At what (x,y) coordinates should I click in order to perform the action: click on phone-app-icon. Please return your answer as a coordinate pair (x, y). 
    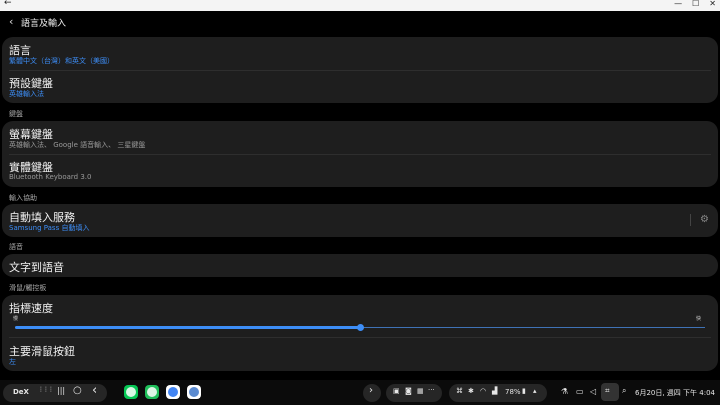
    Looking at the image, I should click on (152, 392).